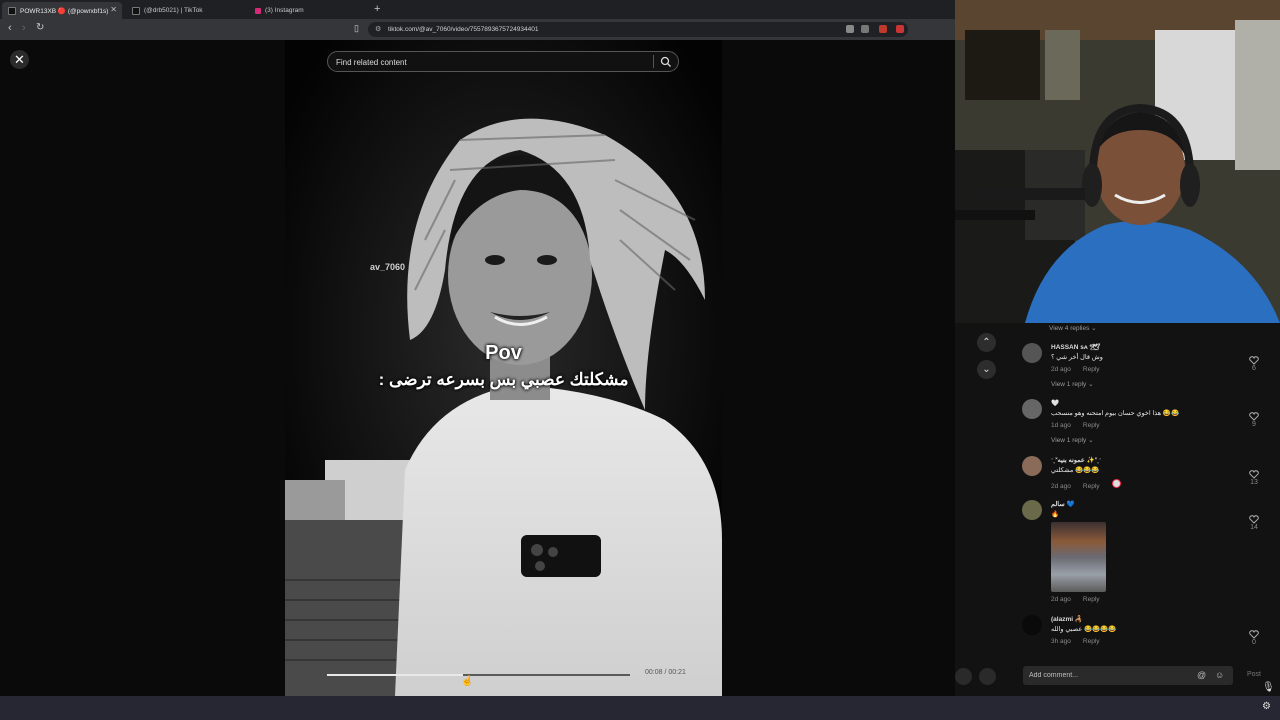 Image resolution: width=1280 pixels, height=720 pixels. What do you see at coordinates (986, 369) in the screenshot?
I see `next-video-button: ⌄` at bounding box center [986, 369].